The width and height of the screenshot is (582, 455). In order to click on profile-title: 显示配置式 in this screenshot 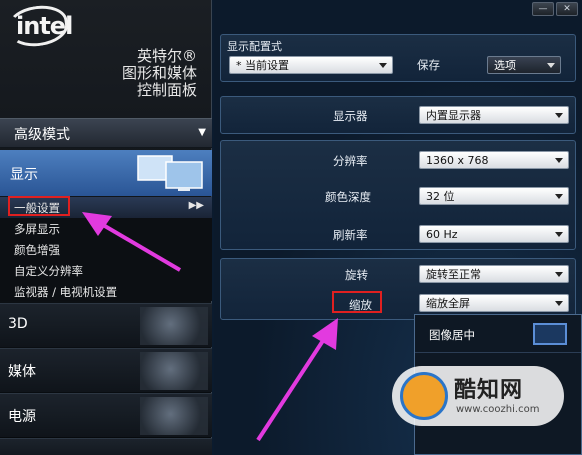, I will do `click(254, 46)`.